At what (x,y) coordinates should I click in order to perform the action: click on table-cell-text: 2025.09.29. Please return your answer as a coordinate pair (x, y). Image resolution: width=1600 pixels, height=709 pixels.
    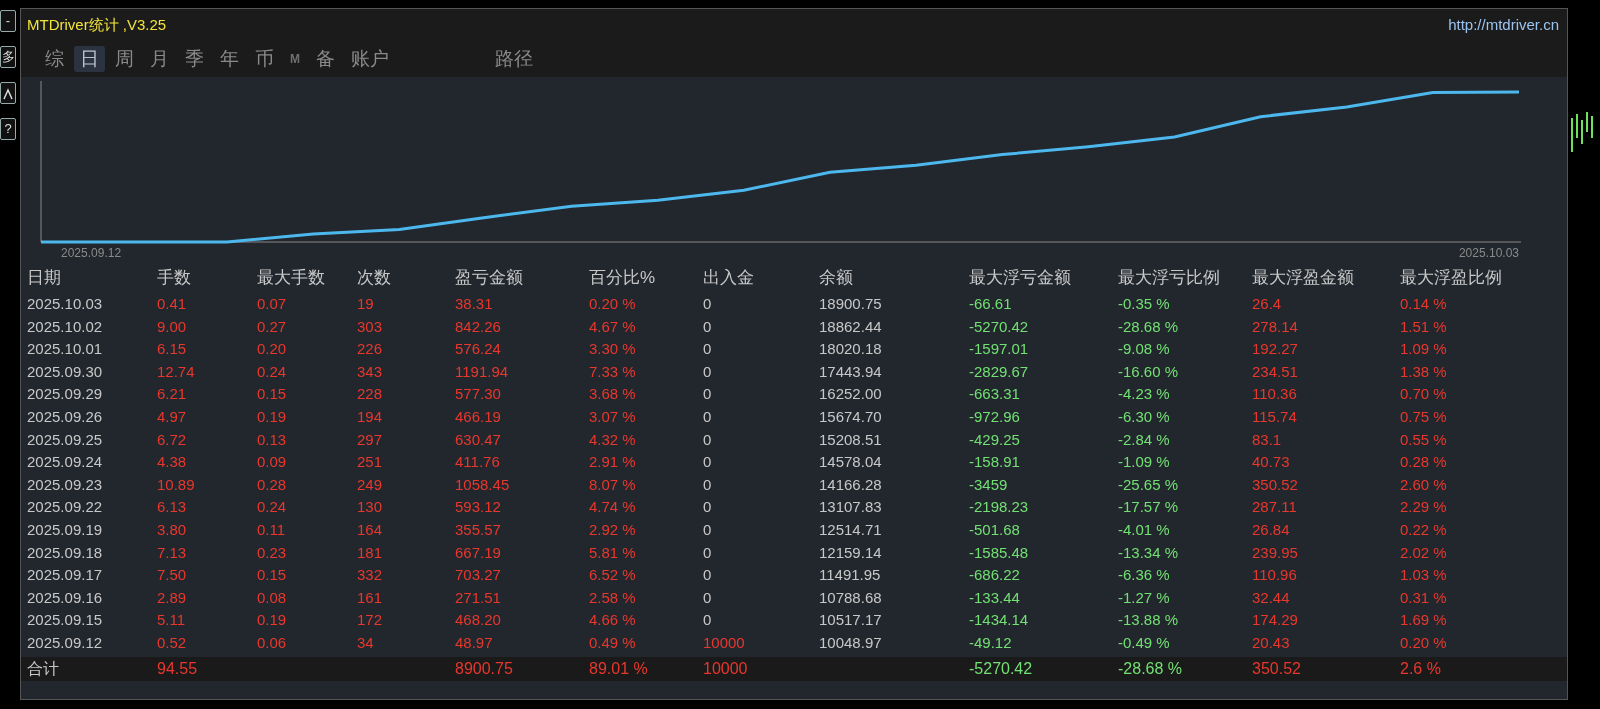
    Looking at the image, I should click on (65, 394).